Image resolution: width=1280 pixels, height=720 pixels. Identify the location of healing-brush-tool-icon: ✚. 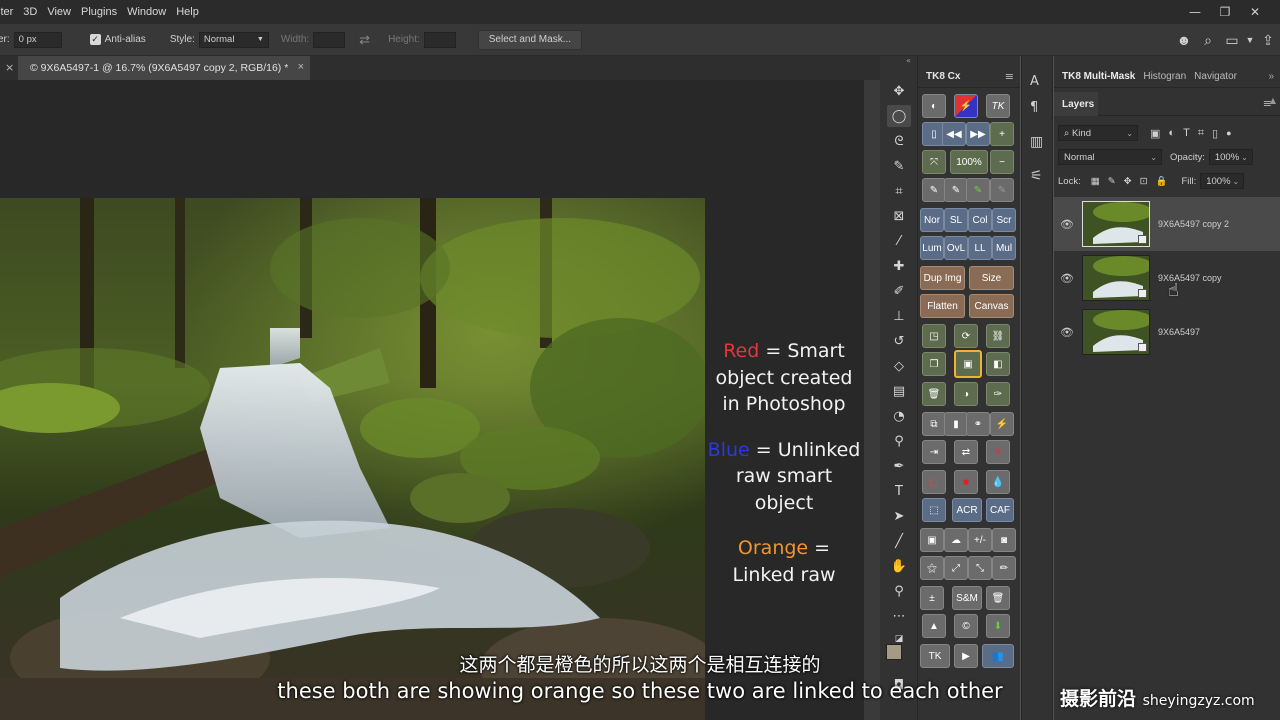
(899, 266).